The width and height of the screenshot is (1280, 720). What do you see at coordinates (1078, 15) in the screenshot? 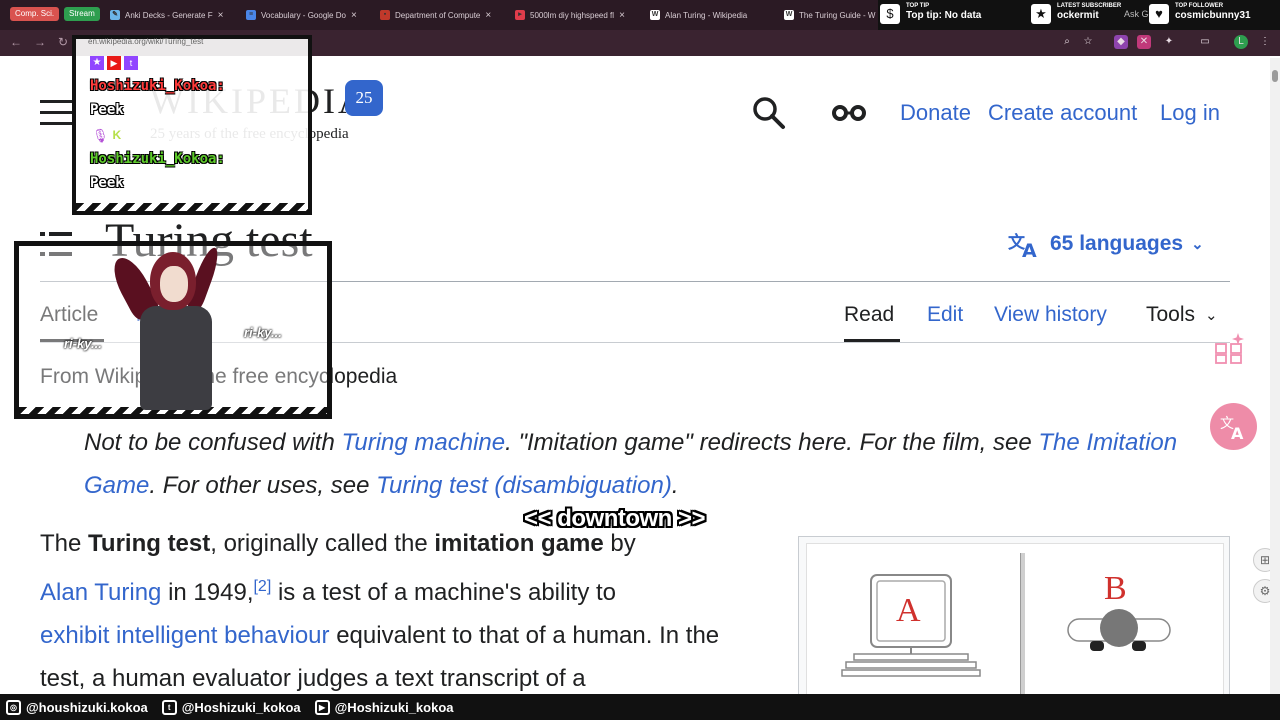
I see `latest-subscriber-value: ockermit` at bounding box center [1078, 15].